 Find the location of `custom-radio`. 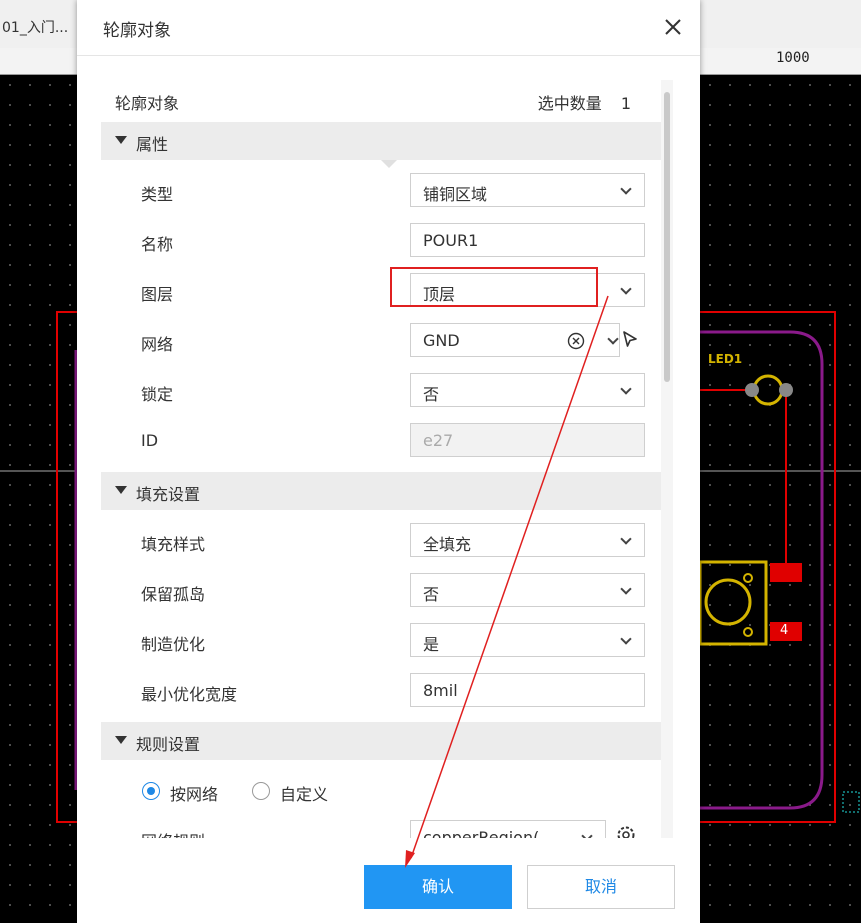

custom-radio is located at coordinates (261, 791).